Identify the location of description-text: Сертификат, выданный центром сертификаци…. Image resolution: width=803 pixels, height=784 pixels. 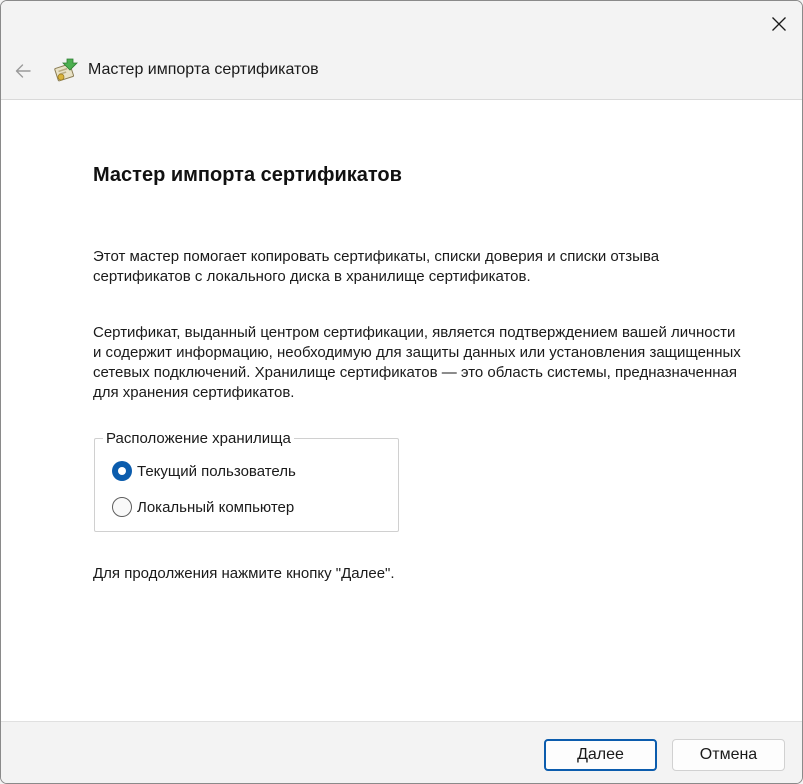
(417, 362).